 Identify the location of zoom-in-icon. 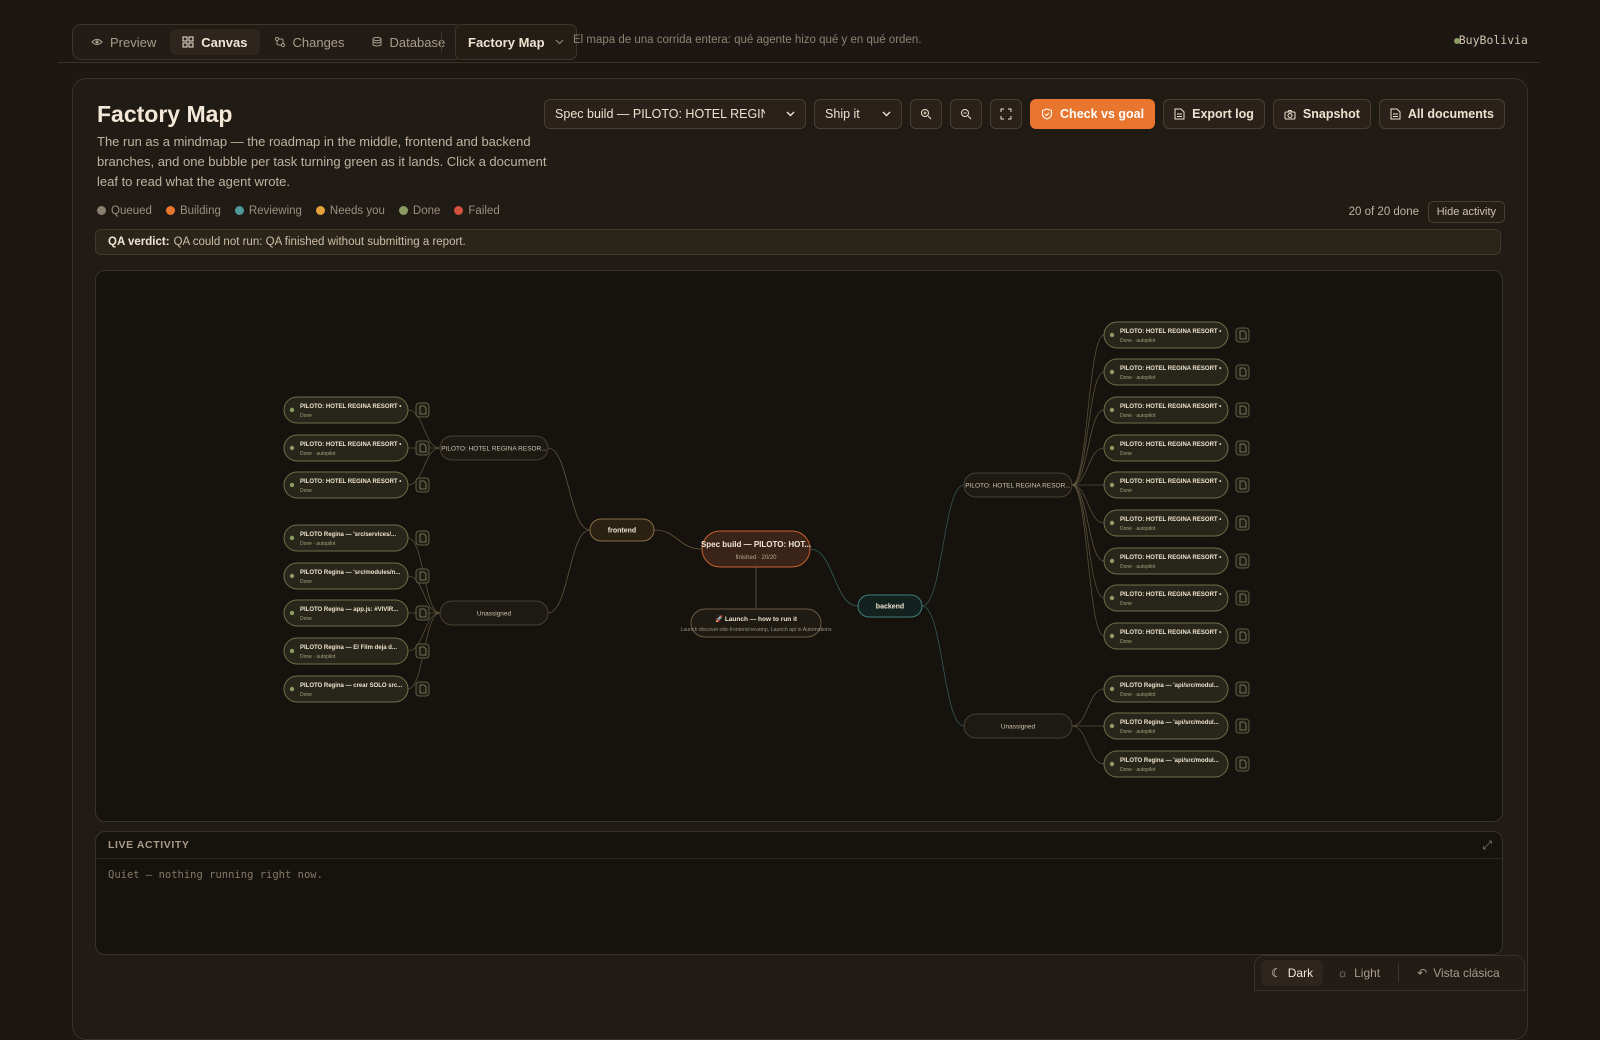
(926, 114).